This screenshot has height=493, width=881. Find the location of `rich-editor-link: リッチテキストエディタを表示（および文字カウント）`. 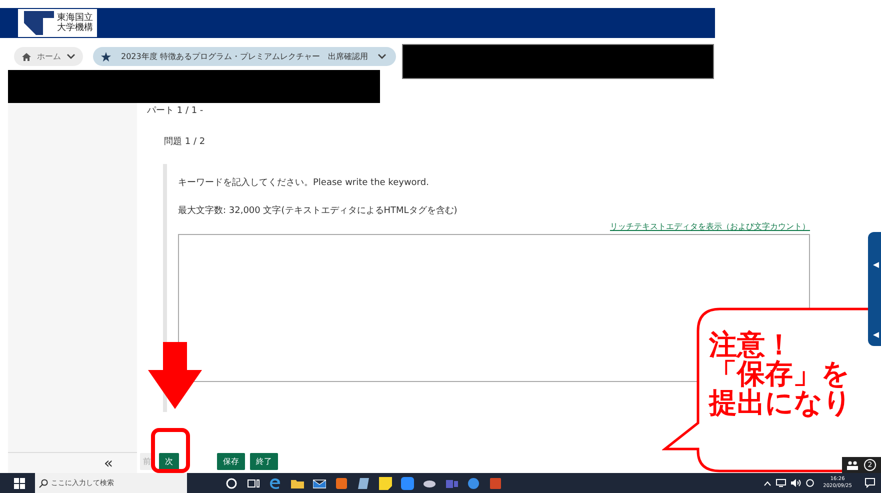

rich-editor-link: リッチテキストエディタを表示（および文字カウント） is located at coordinates (710, 226).